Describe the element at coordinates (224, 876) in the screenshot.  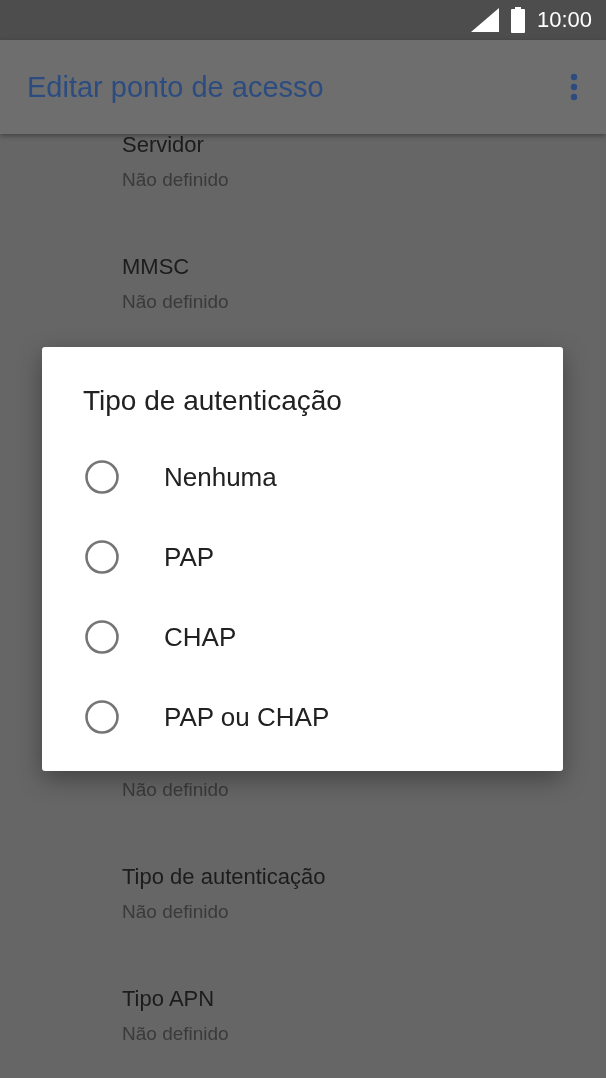
I see `setting-title: Tipo de autenticação` at that location.